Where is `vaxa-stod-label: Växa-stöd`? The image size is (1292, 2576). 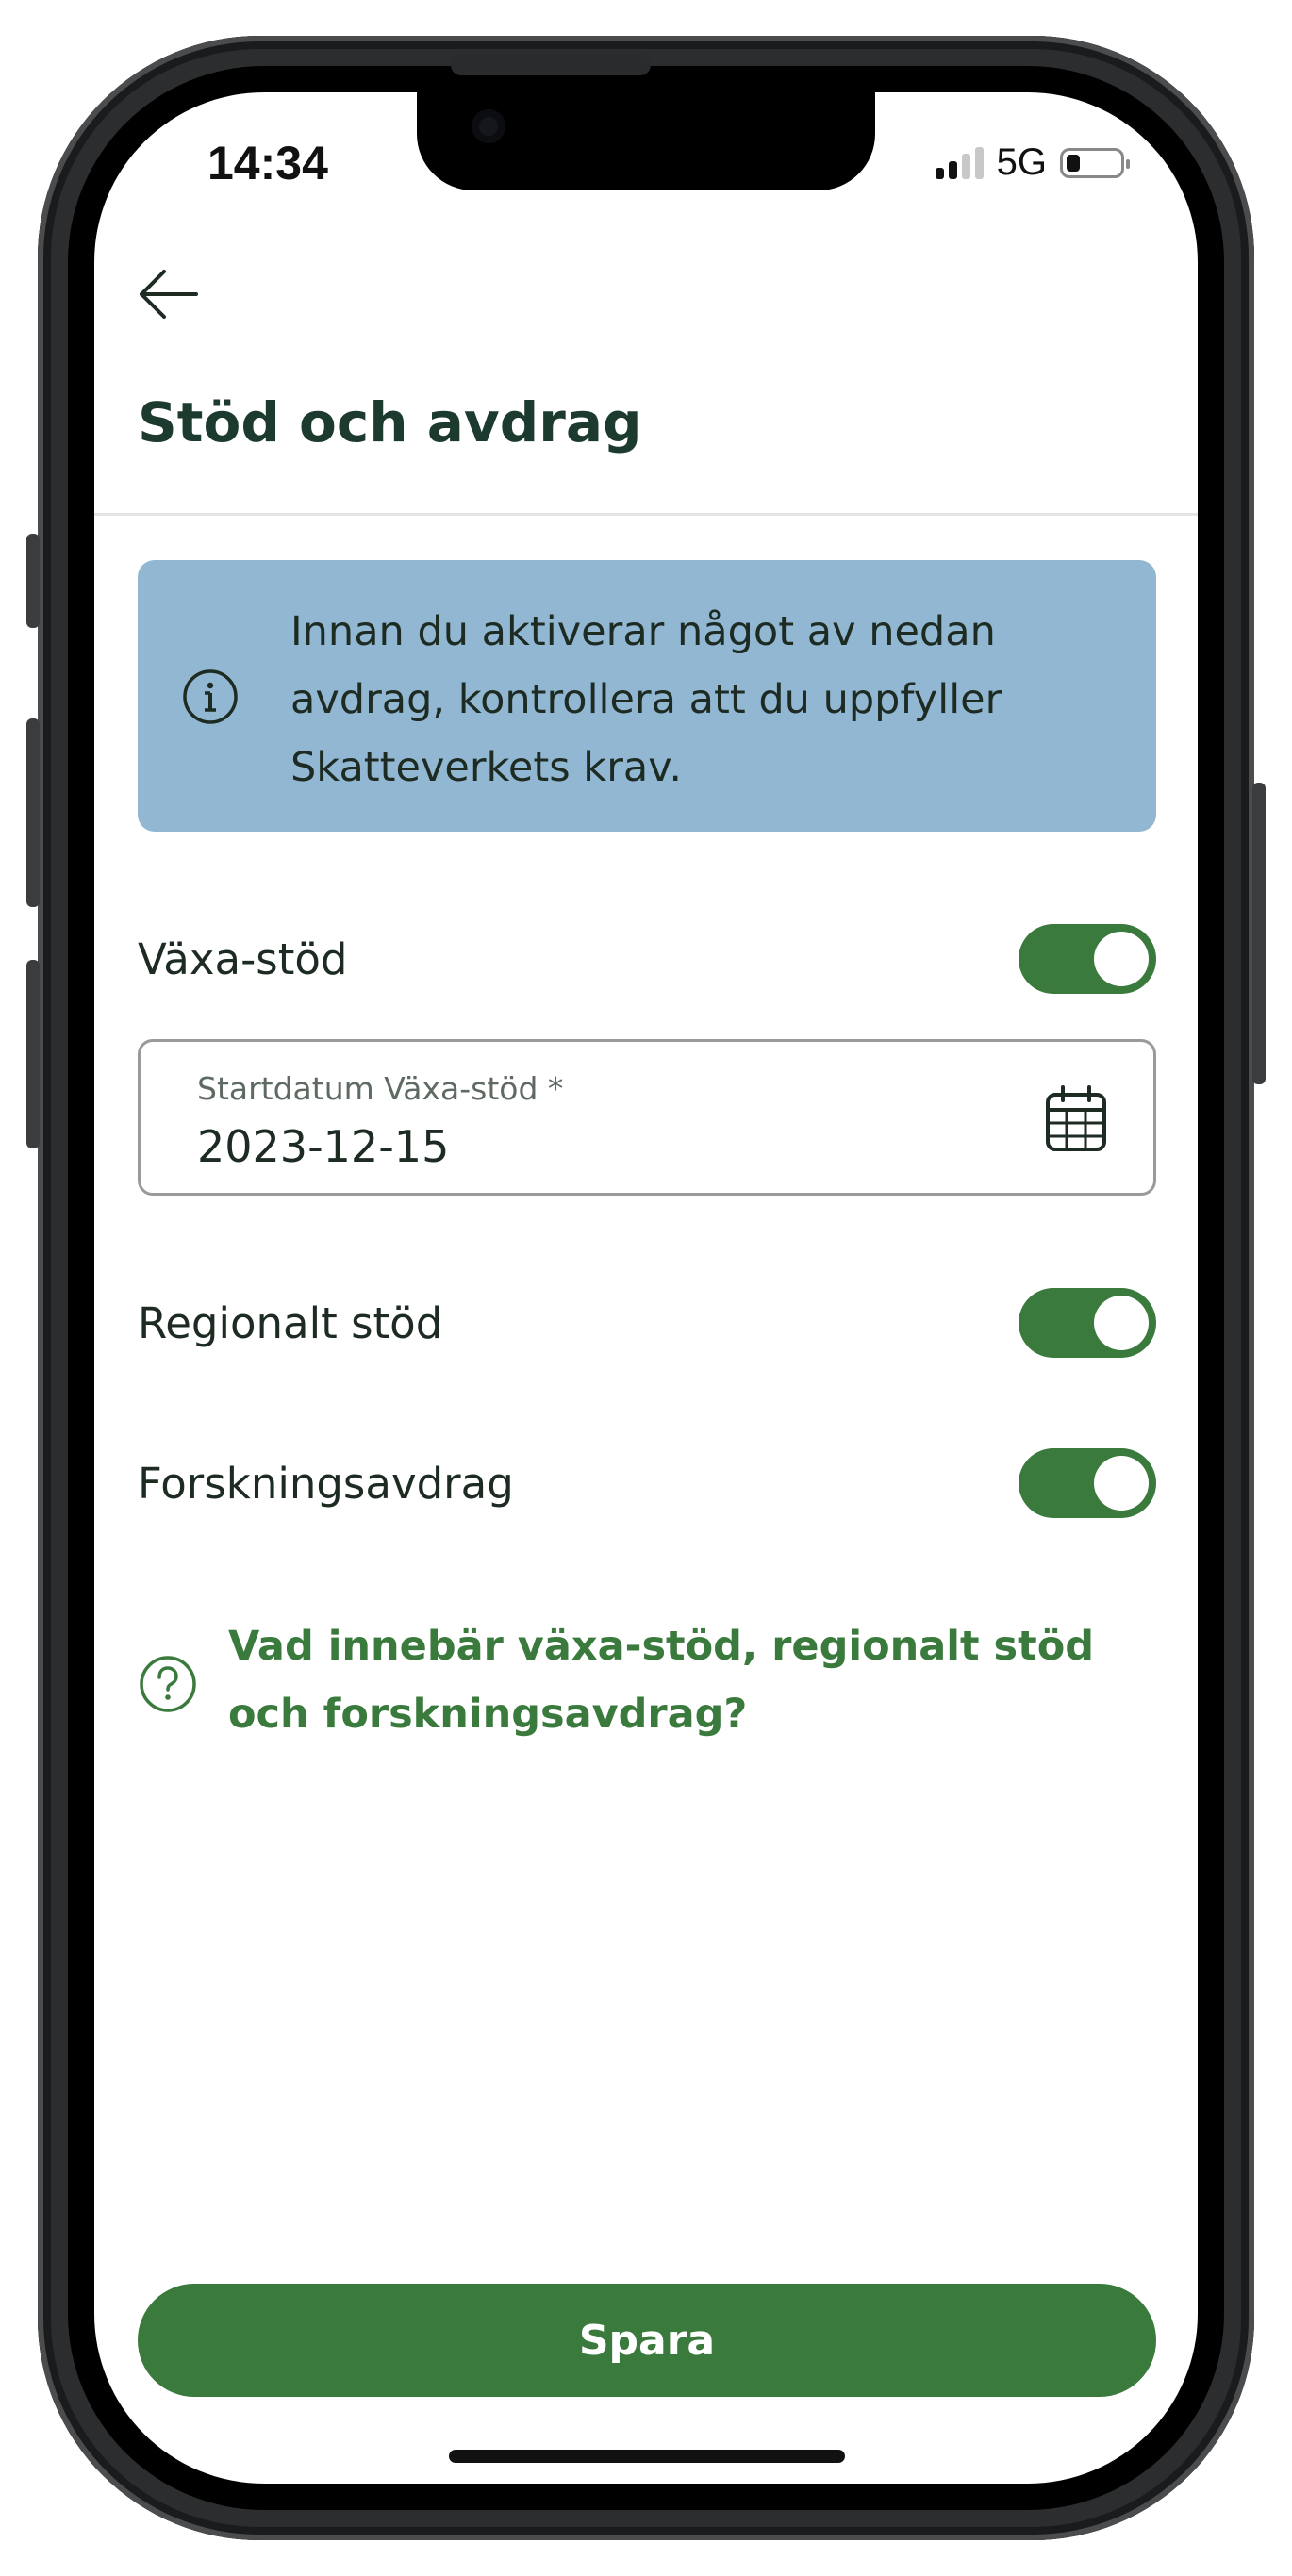
vaxa-stod-label: Växa-stöd is located at coordinates (243, 958).